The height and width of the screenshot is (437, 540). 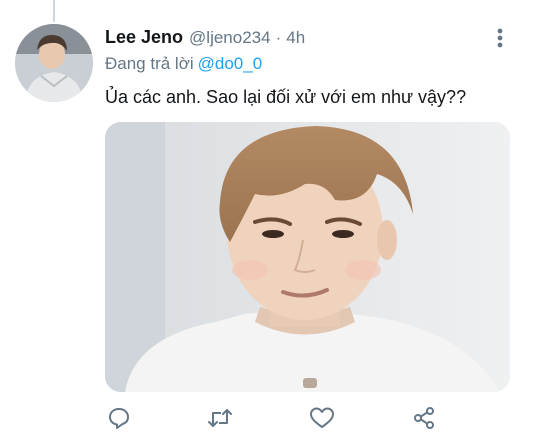 What do you see at coordinates (322, 418) in the screenshot?
I see `heart-icon` at bounding box center [322, 418].